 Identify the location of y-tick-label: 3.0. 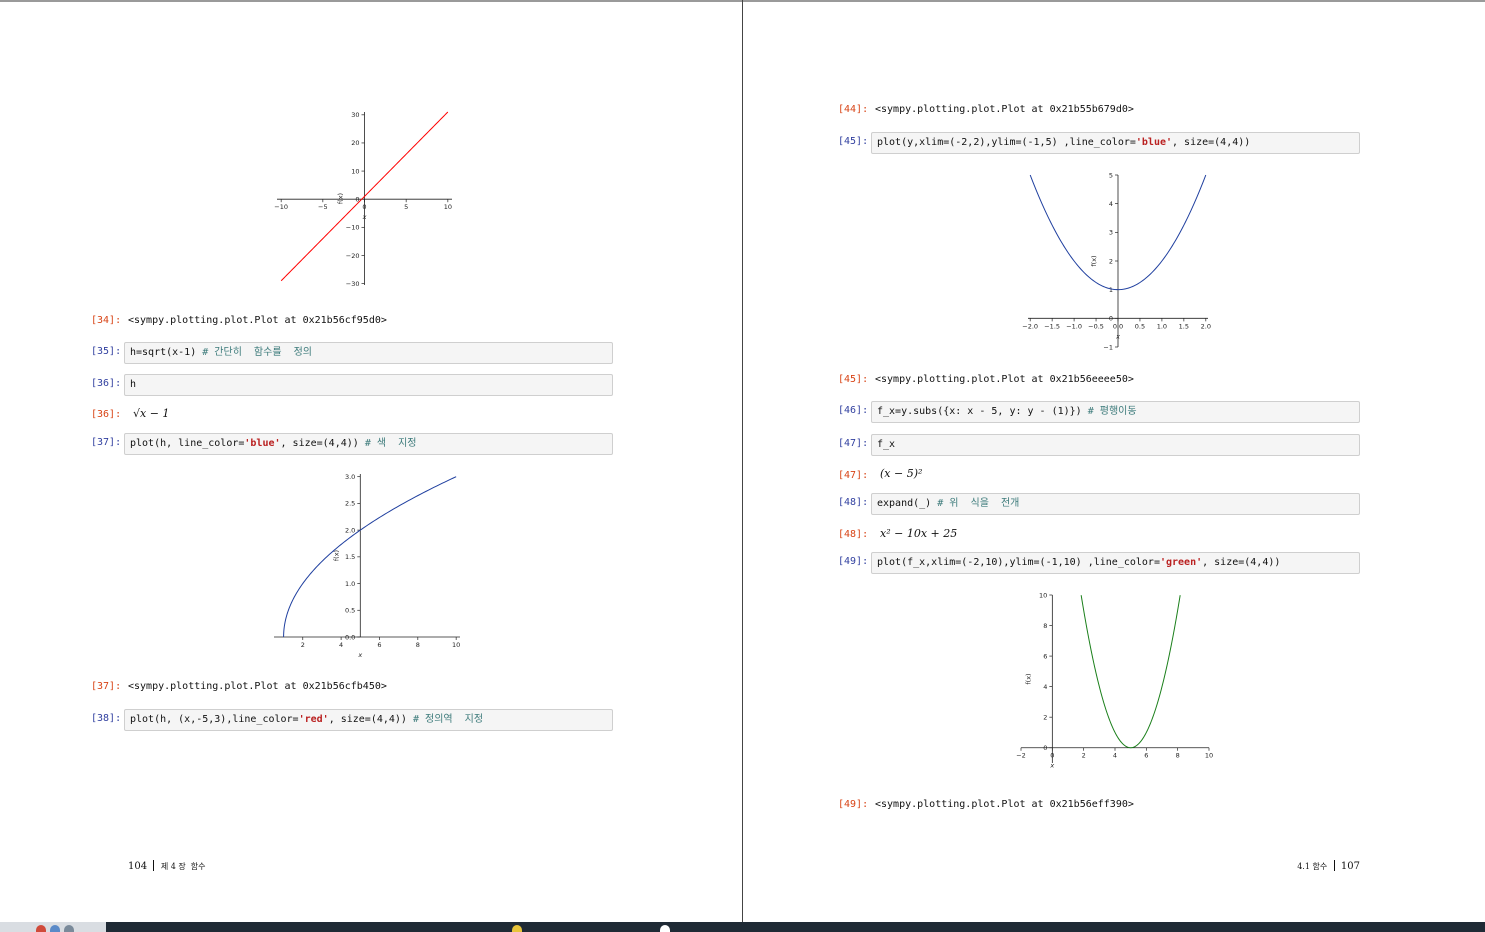
(350, 477).